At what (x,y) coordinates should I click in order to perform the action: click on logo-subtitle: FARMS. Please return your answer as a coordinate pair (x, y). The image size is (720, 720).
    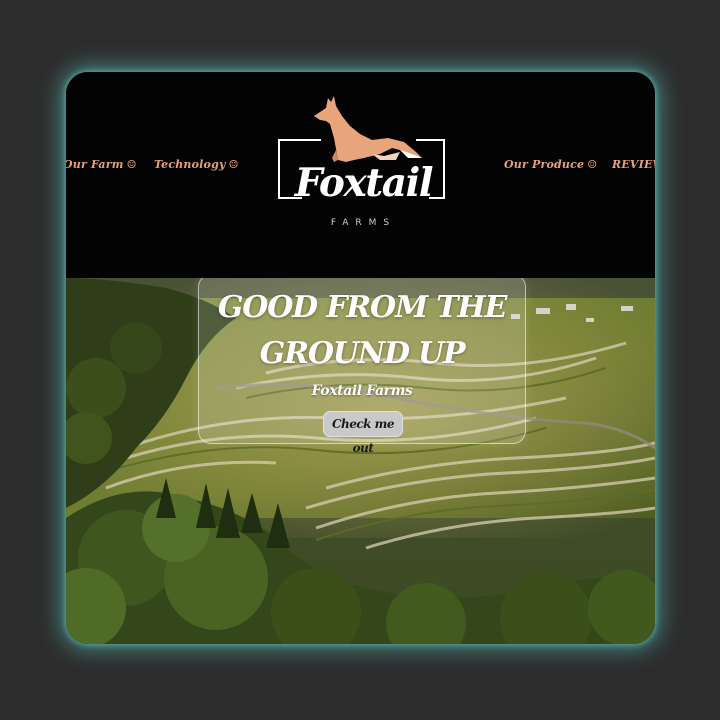
    Looking at the image, I should click on (363, 223).